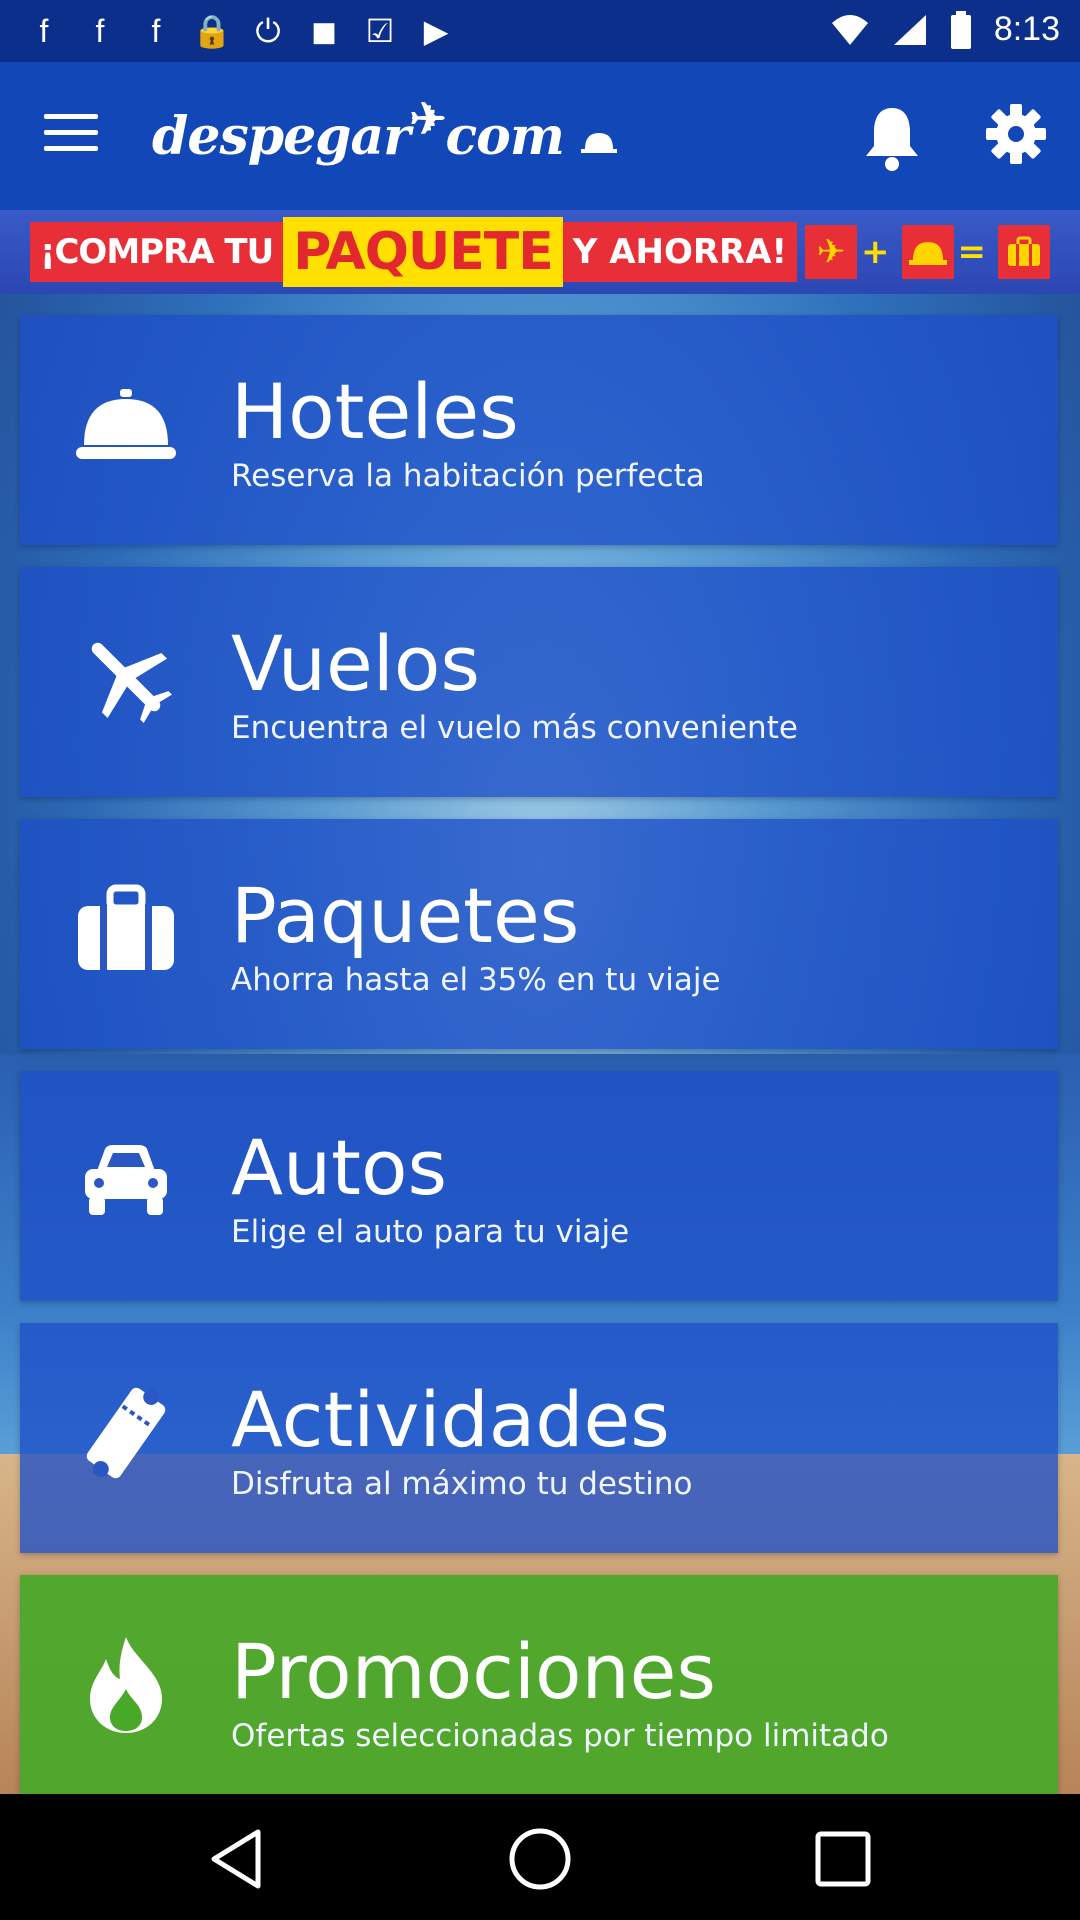 The height and width of the screenshot is (1920, 1080). Describe the element at coordinates (237, 1859) in the screenshot. I see `back-icon` at that location.